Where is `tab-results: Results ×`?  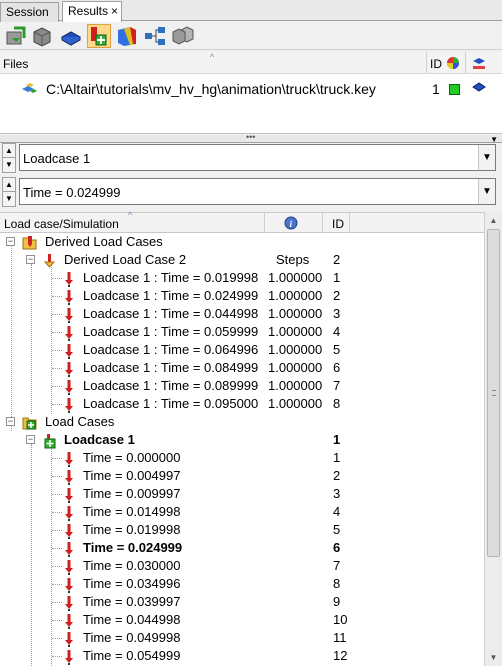 tab-results: Results × is located at coordinates (92, 11).